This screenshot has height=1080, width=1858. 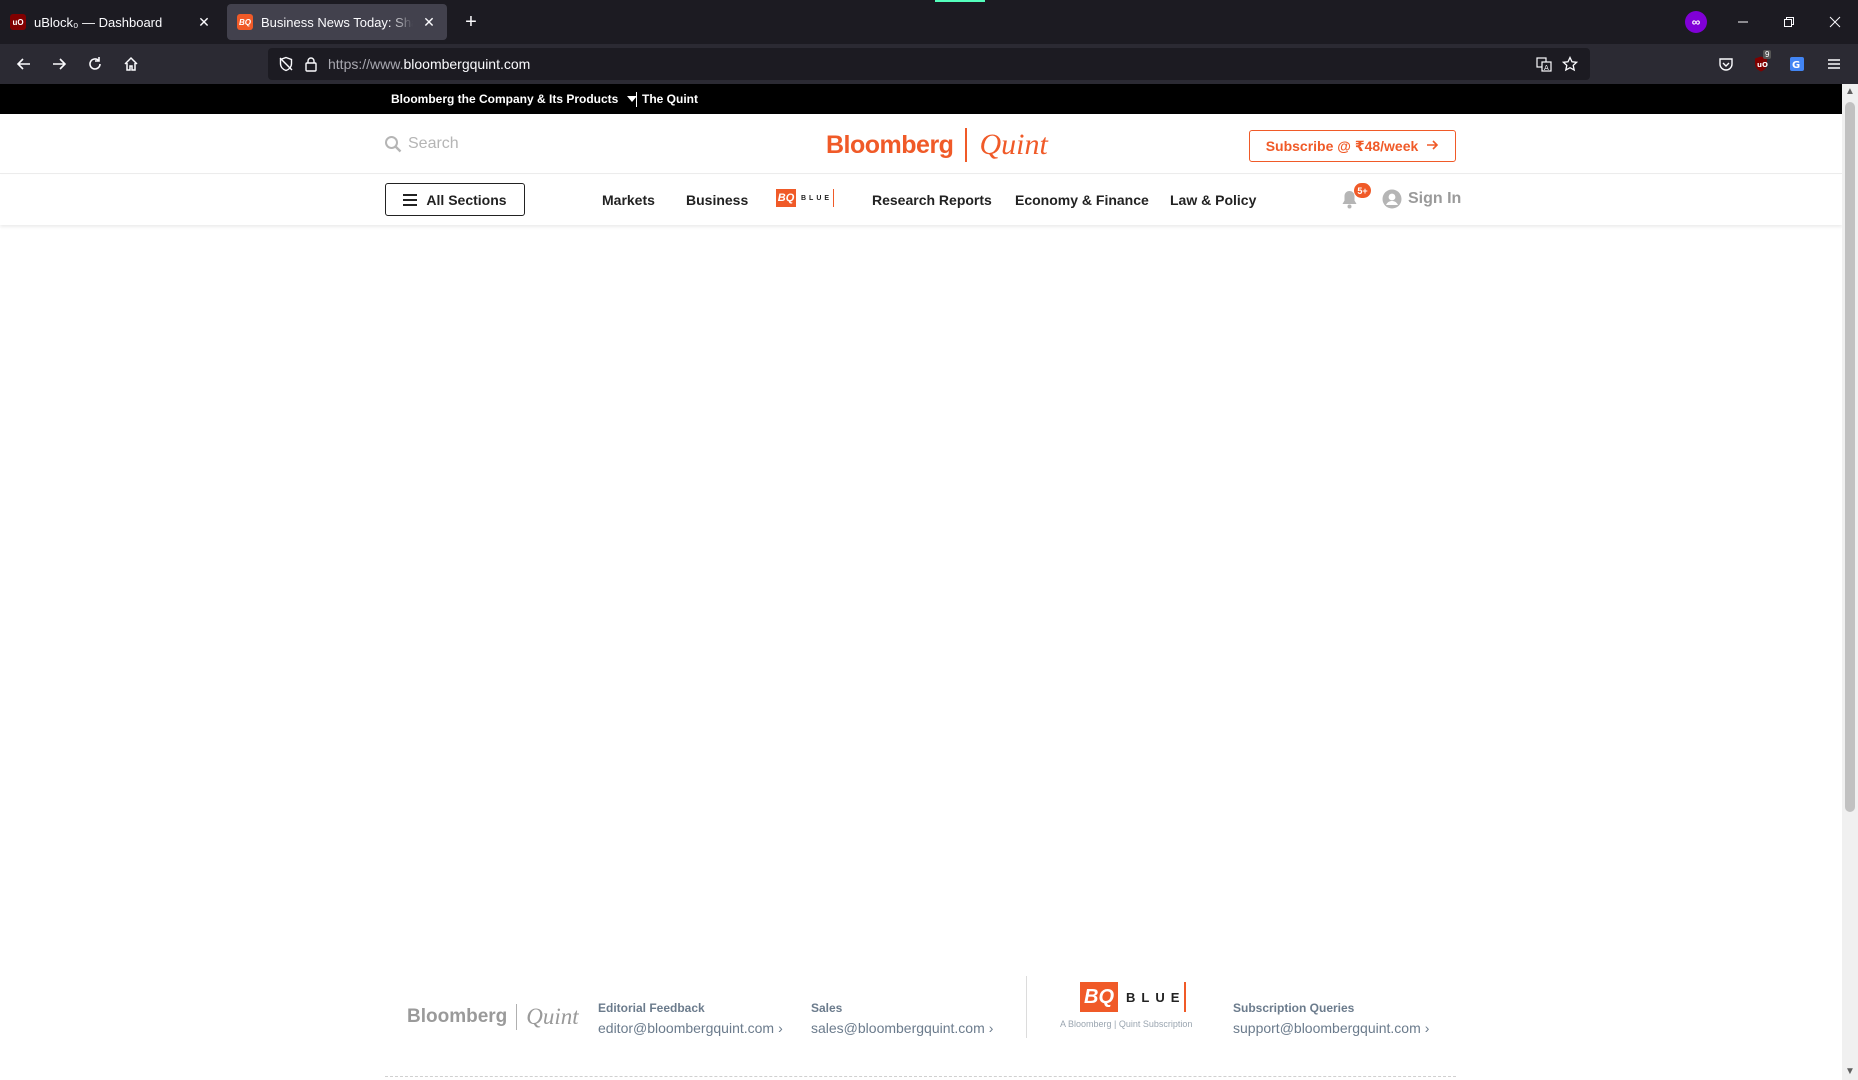 What do you see at coordinates (1767, 54) in the screenshot?
I see `ublock-count-badge: 9` at bounding box center [1767, 54].